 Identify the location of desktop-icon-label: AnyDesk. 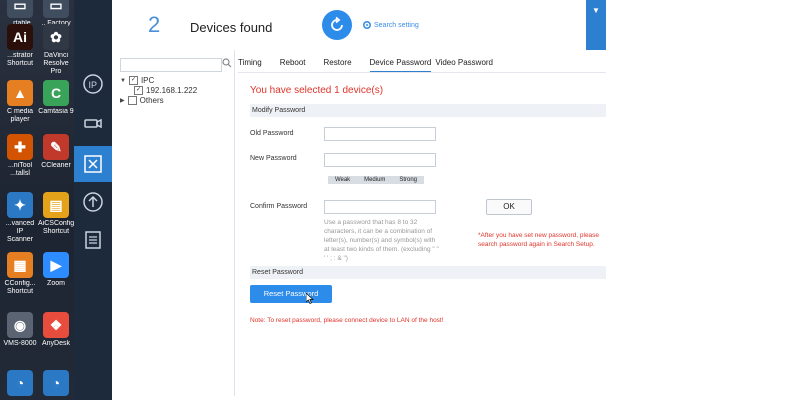
(55, 343).